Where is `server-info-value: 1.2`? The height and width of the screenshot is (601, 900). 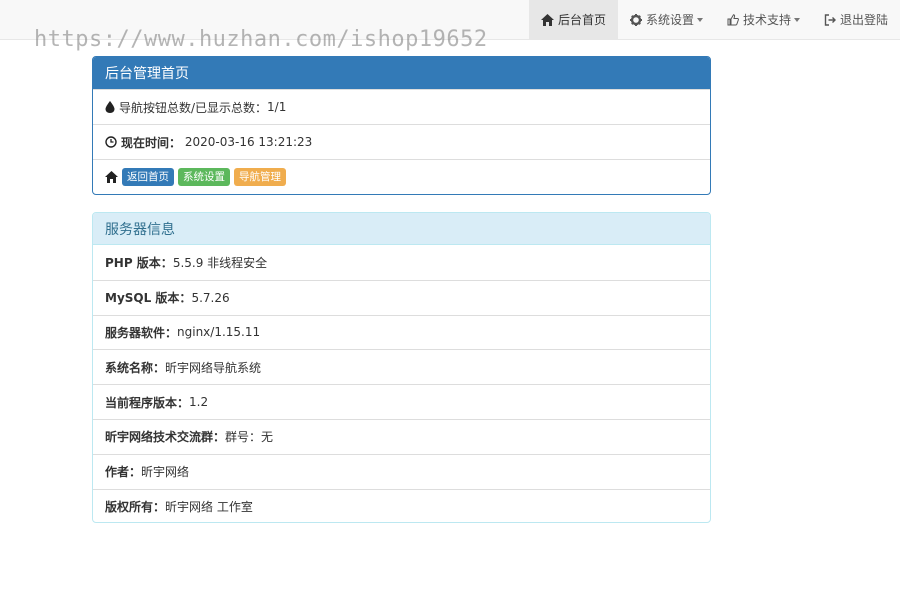
server-info-value: 1.2 is located at coordinates (199, 402).